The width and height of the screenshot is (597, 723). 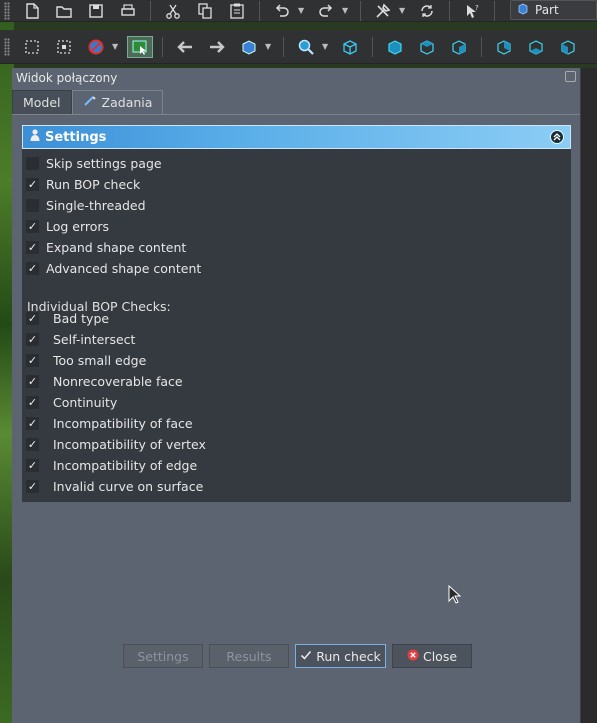 I want to click on selection-view-icon, so click(x=140, y=46).